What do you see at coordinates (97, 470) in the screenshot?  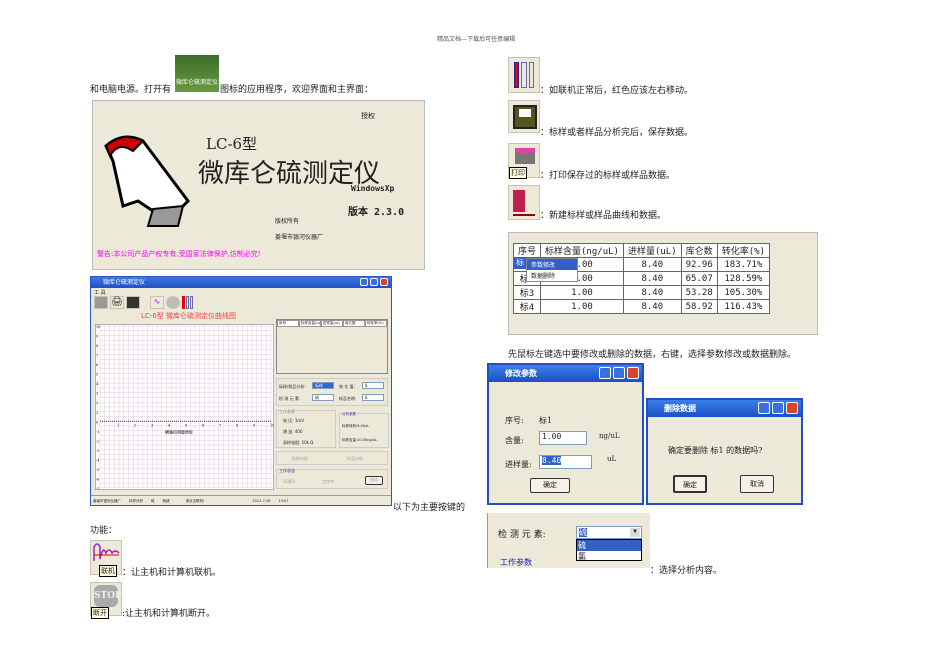 I see `y-tick-label: -5` at bounding box center [97, 470].